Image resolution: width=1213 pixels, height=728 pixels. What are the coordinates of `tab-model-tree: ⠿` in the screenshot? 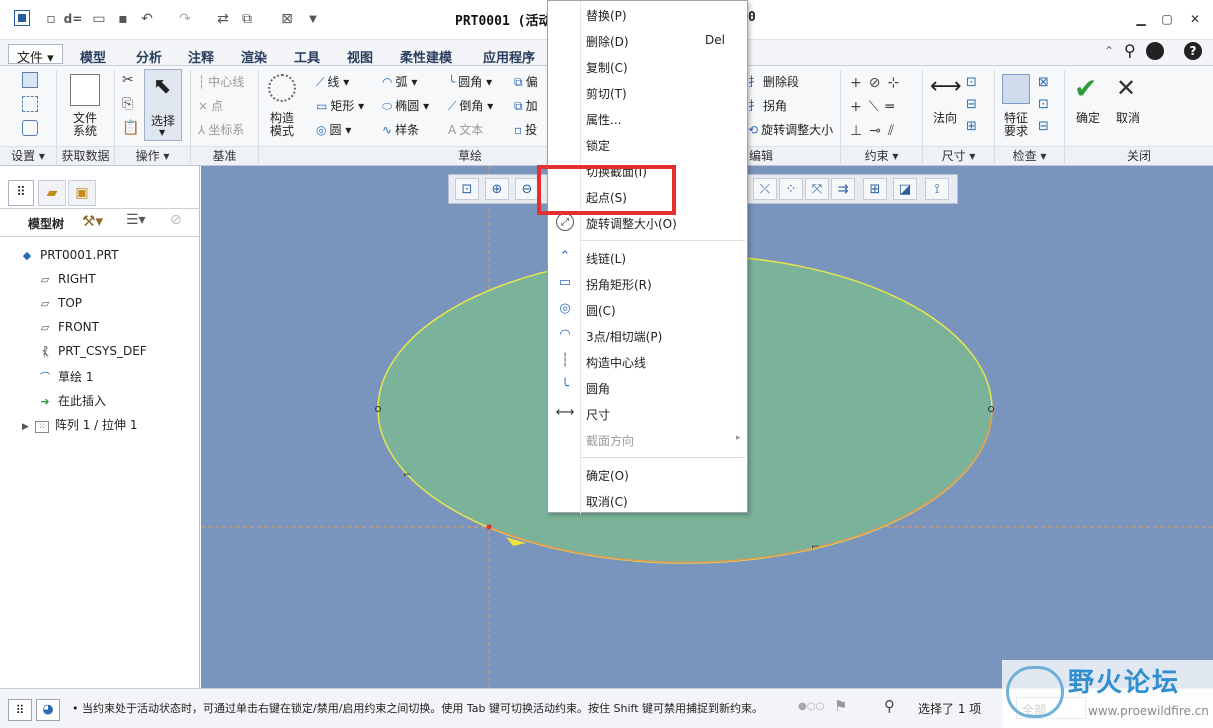 It's located at (21, 193).